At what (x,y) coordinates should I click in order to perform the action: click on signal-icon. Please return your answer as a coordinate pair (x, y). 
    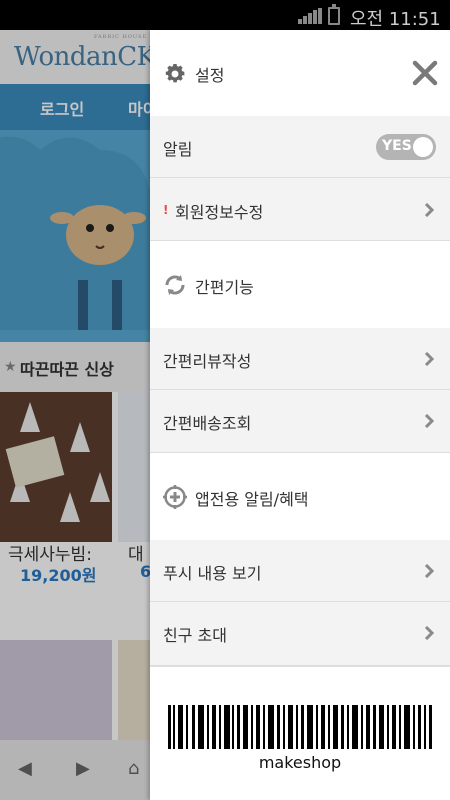
    Looking at the image, I should click on (310, 16).